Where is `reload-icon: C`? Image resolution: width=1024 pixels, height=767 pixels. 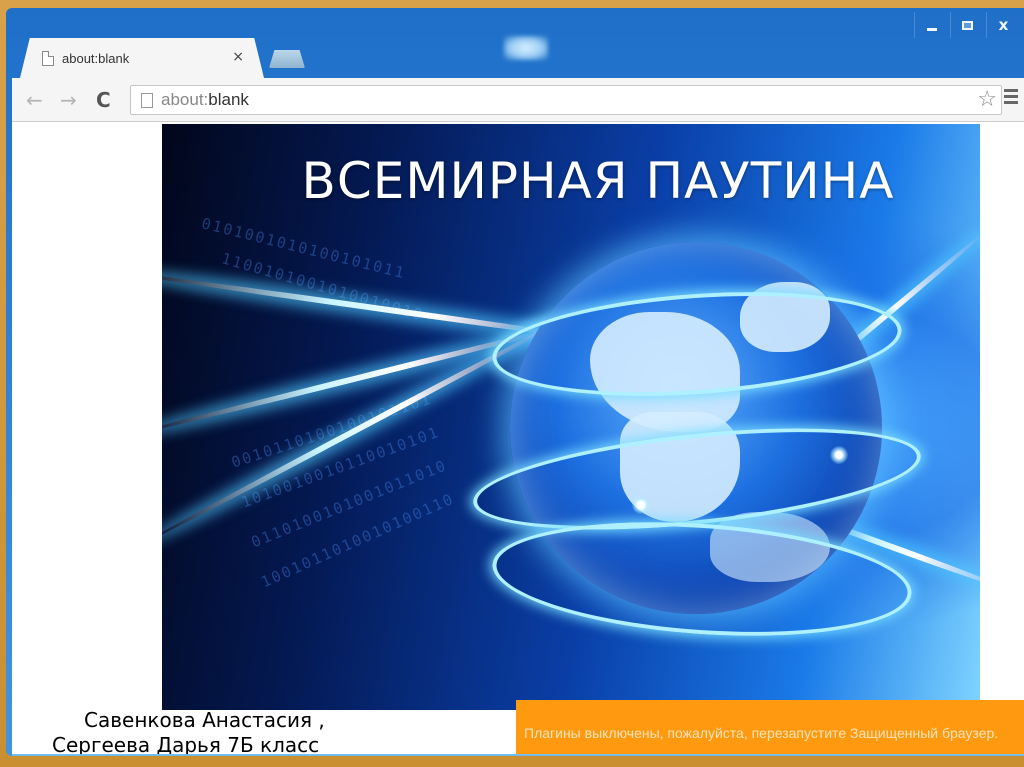 reload-icon: C is located at coordinates (103, 100).